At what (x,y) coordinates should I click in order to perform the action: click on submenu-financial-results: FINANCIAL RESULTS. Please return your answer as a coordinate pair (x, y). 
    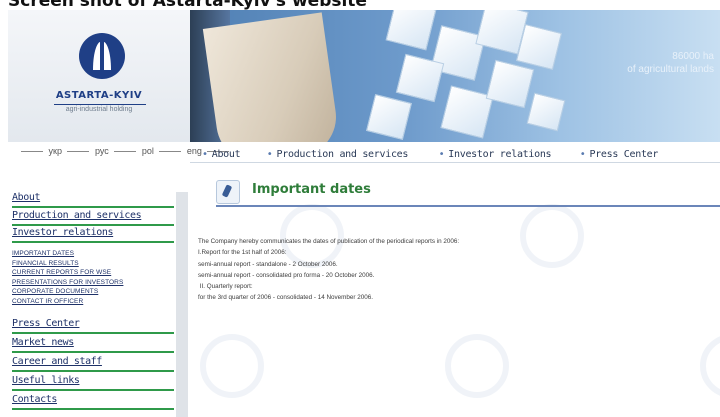
    Looking at the image, I should click on (67, 264).